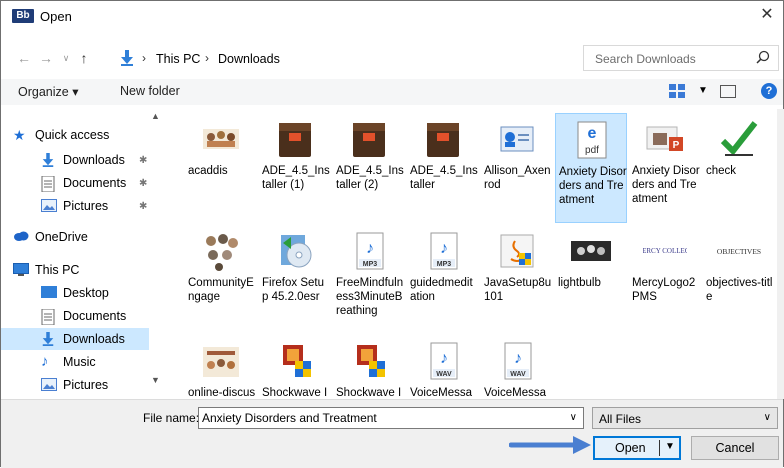 The width and height of the screenshot is (784, 468). I want to click on open-button: Open ▼, so click(637, 448).